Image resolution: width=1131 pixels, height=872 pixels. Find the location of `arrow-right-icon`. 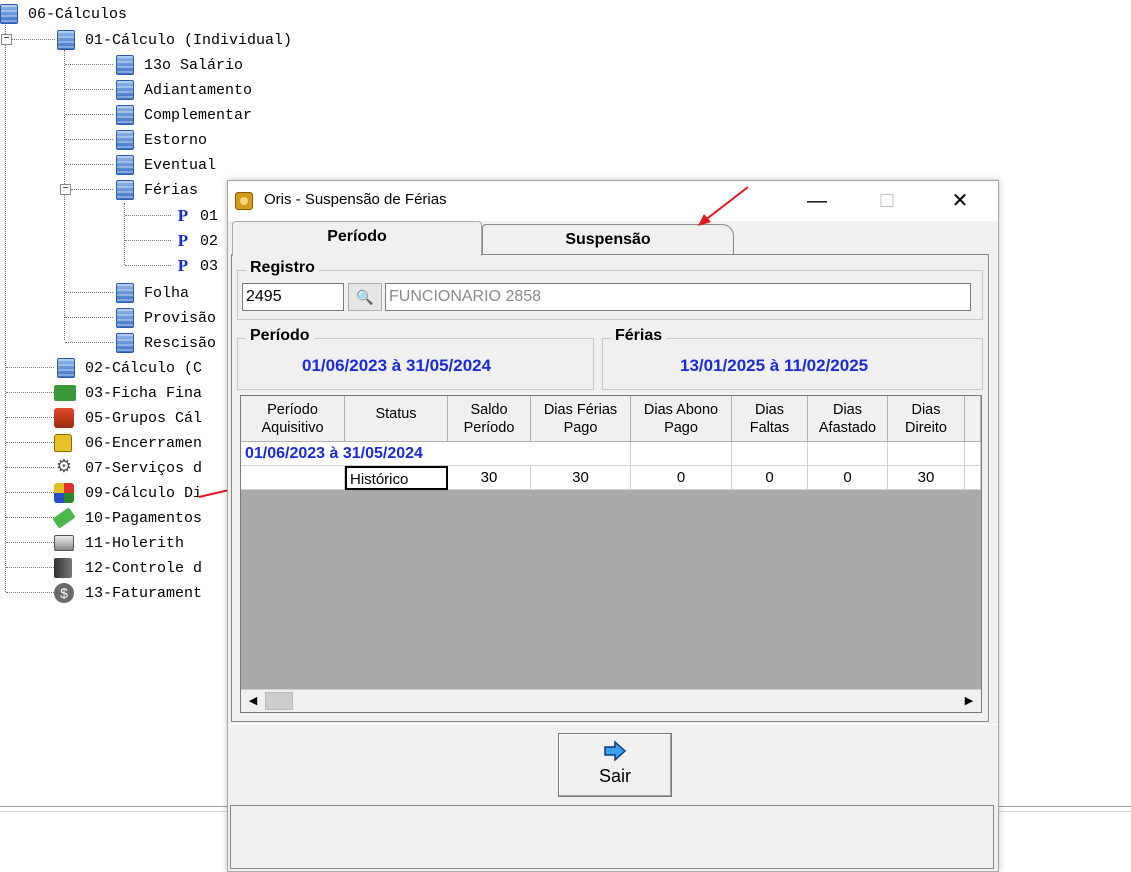

arrow-right-icon is located at coordinates (615, 751).